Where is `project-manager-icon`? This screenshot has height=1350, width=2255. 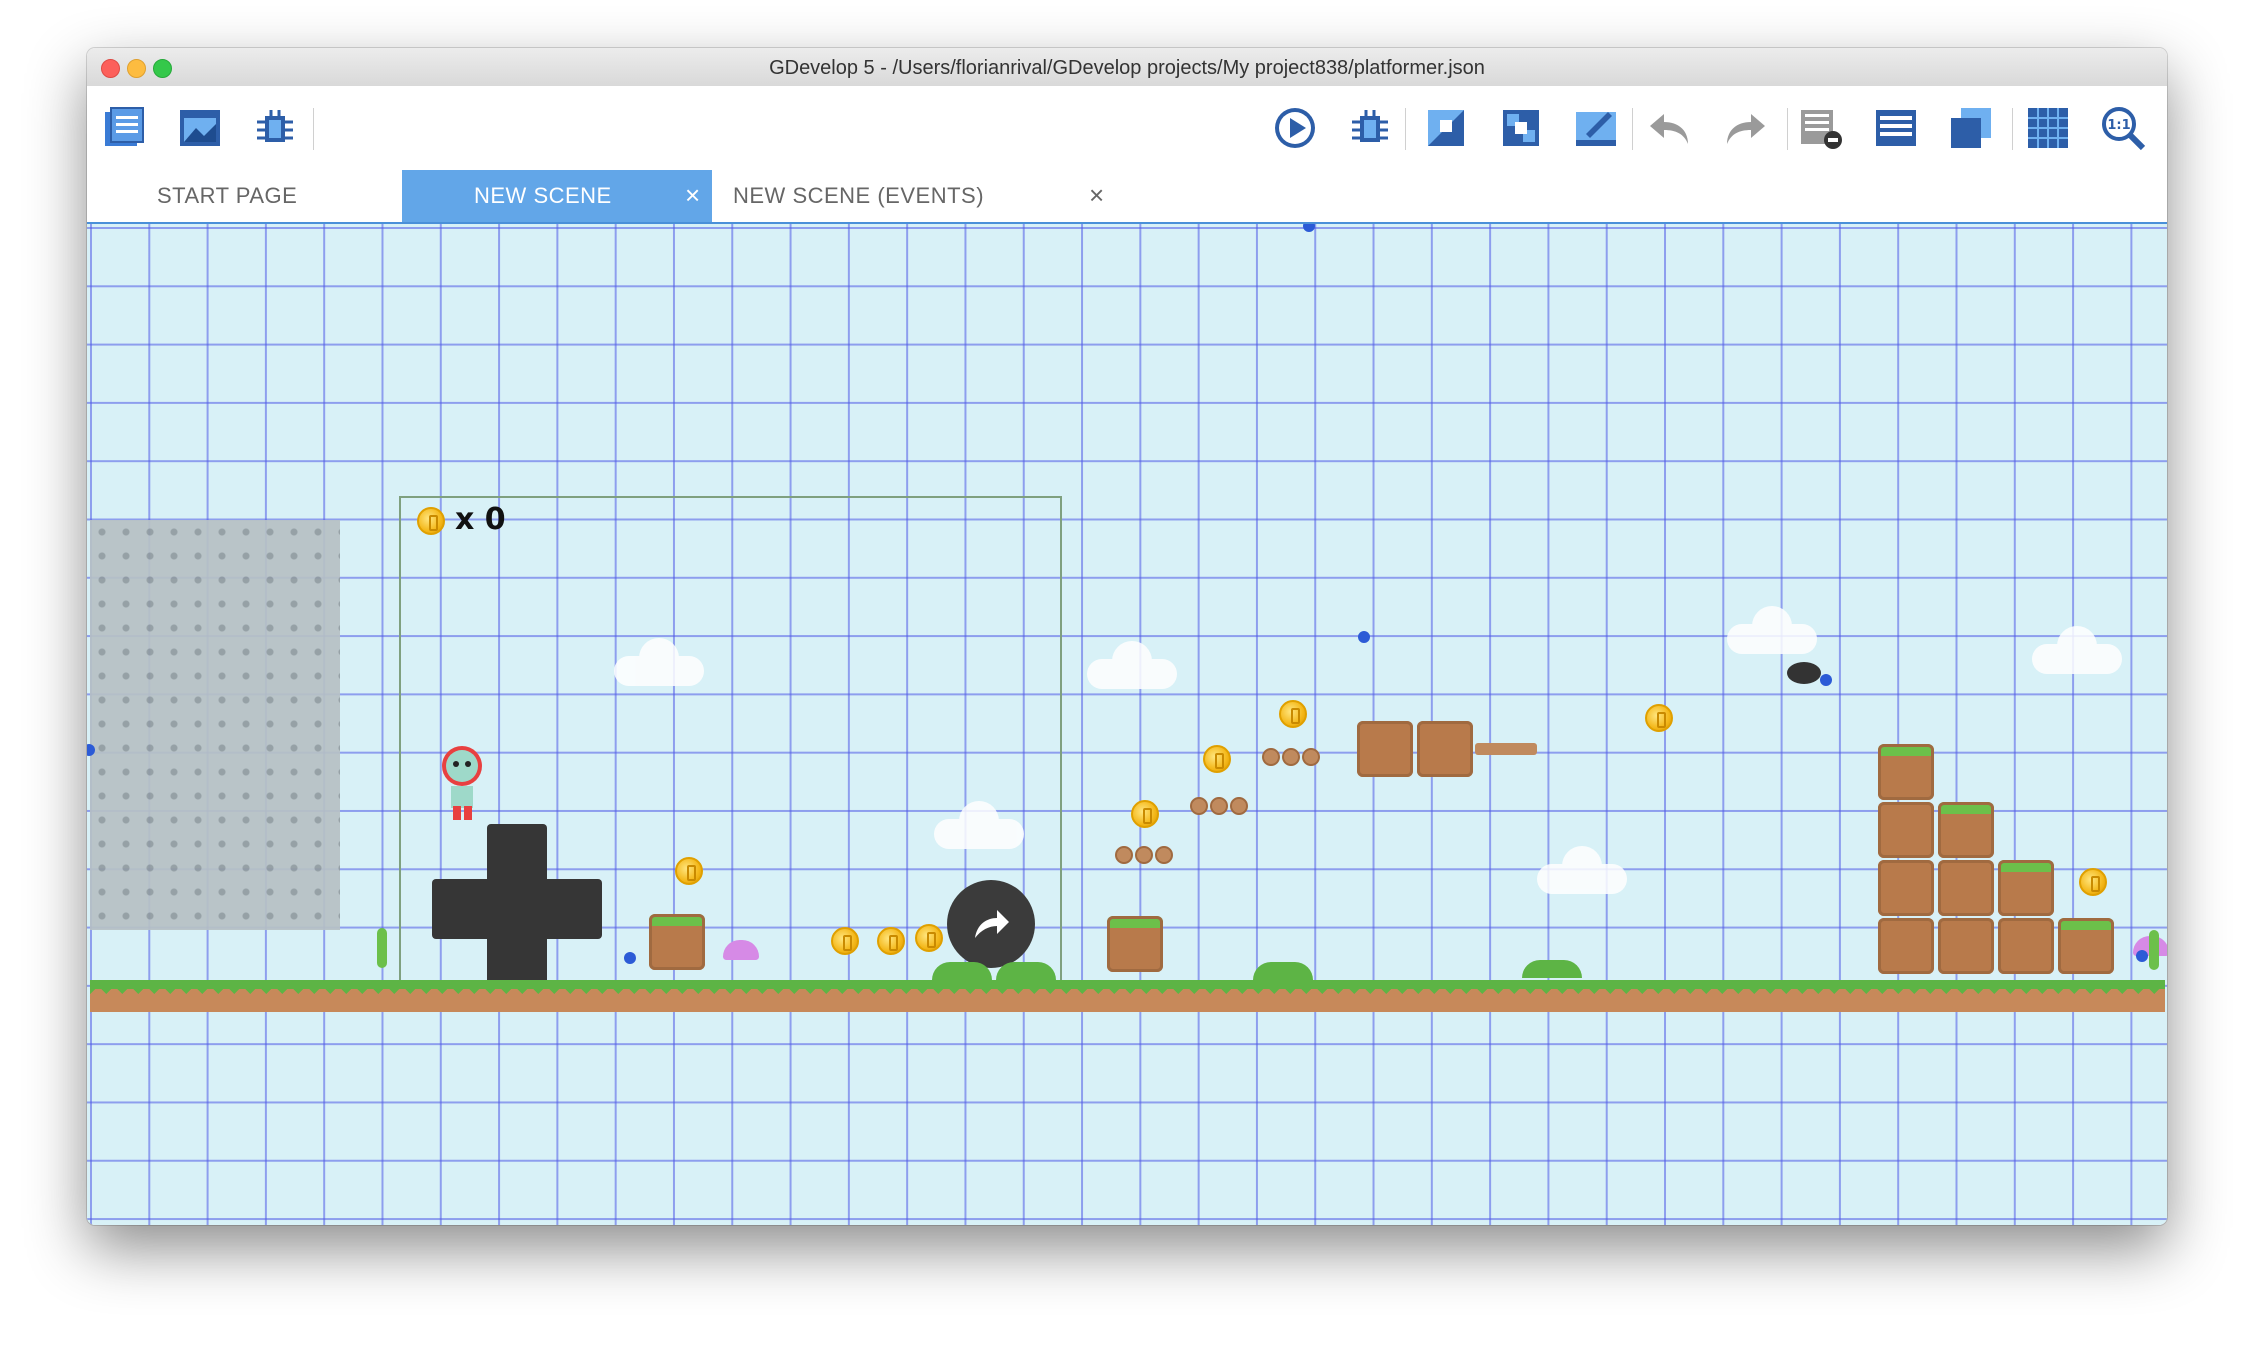 project-manager-icon is located at coordinates (124, 126).